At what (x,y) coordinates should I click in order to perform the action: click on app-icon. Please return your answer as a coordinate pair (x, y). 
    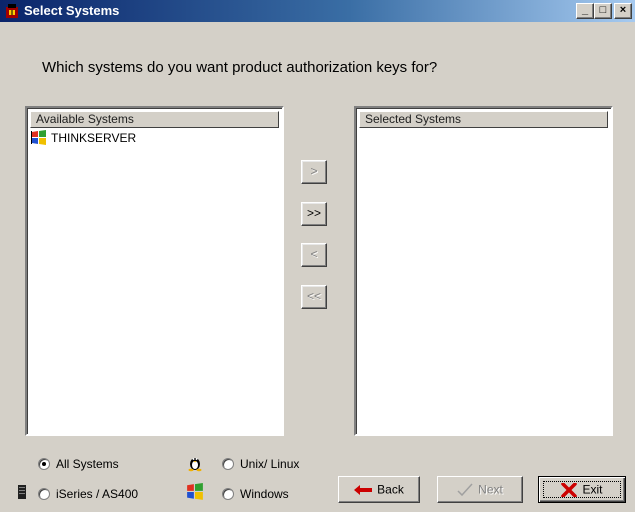
    Looking at the image, I should click on (12, 11).